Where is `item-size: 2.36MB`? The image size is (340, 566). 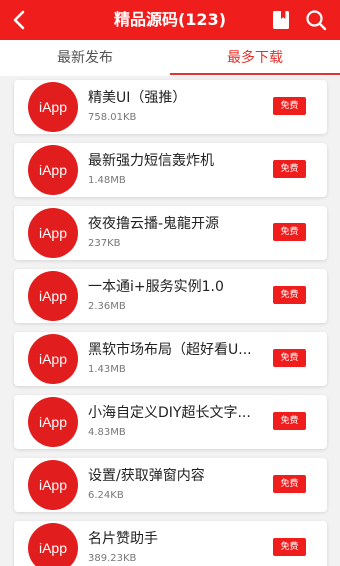 item-size: 2.36MB is located at coordinates (107, 306).